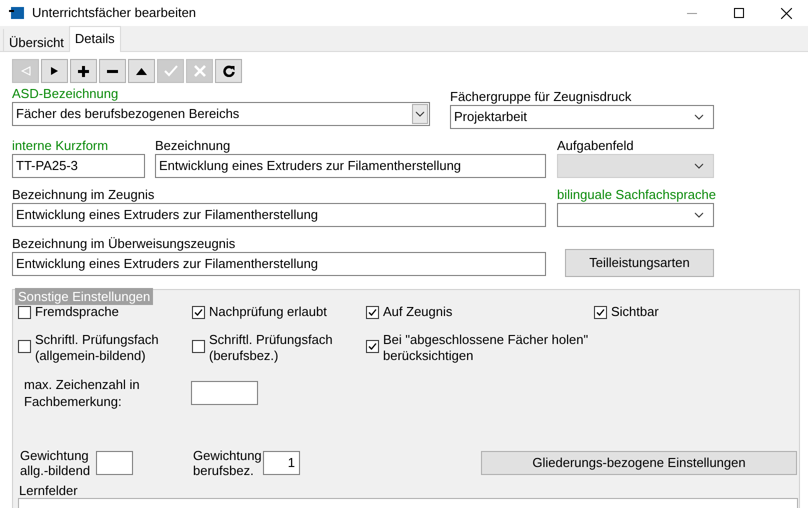 Image resolution: width=808 pixels, height=508 pixels. I want to click on triangle-up-icon, so click(141, 71).